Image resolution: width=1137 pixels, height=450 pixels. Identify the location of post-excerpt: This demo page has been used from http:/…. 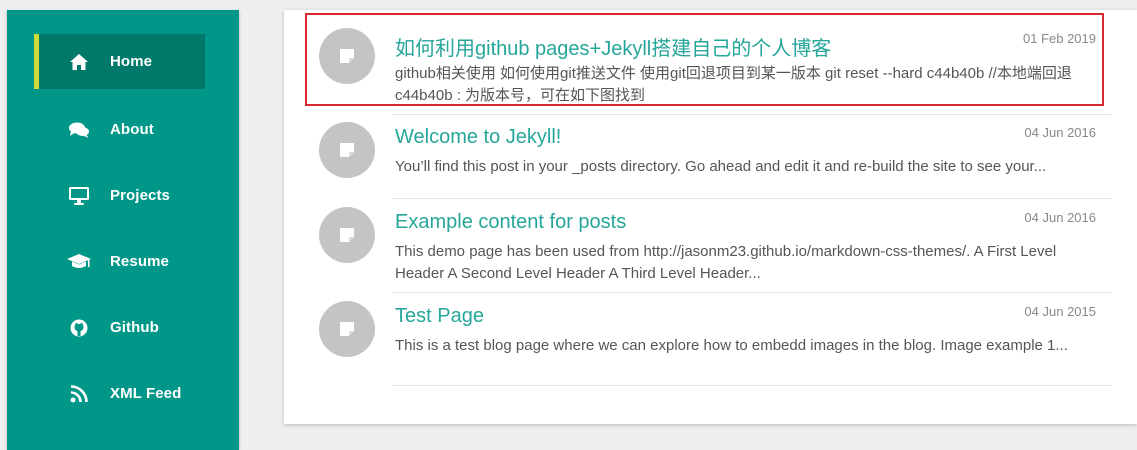
(726, 262).